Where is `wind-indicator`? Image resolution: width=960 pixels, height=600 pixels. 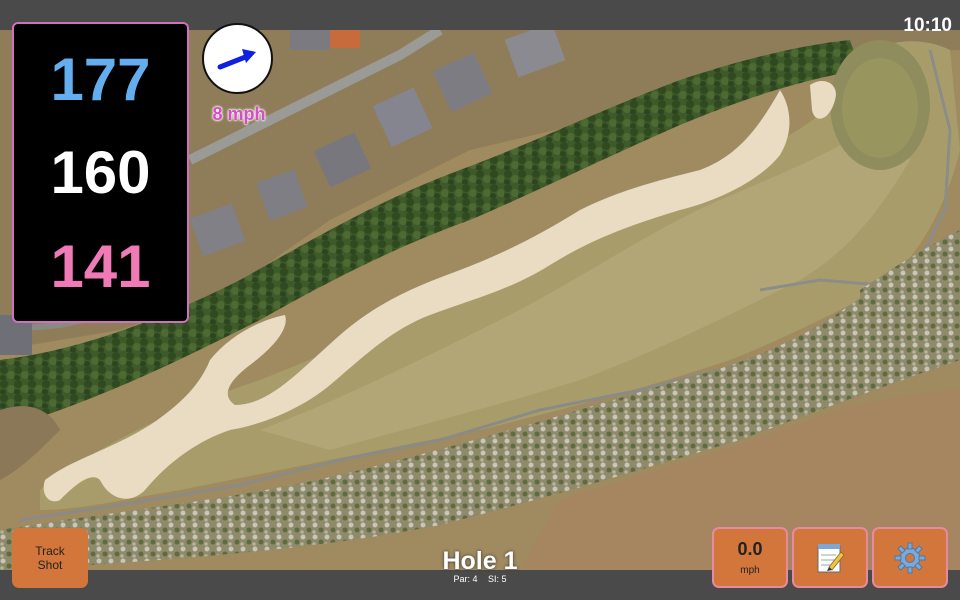 wind-indicator is located at coordinates (237, 58).